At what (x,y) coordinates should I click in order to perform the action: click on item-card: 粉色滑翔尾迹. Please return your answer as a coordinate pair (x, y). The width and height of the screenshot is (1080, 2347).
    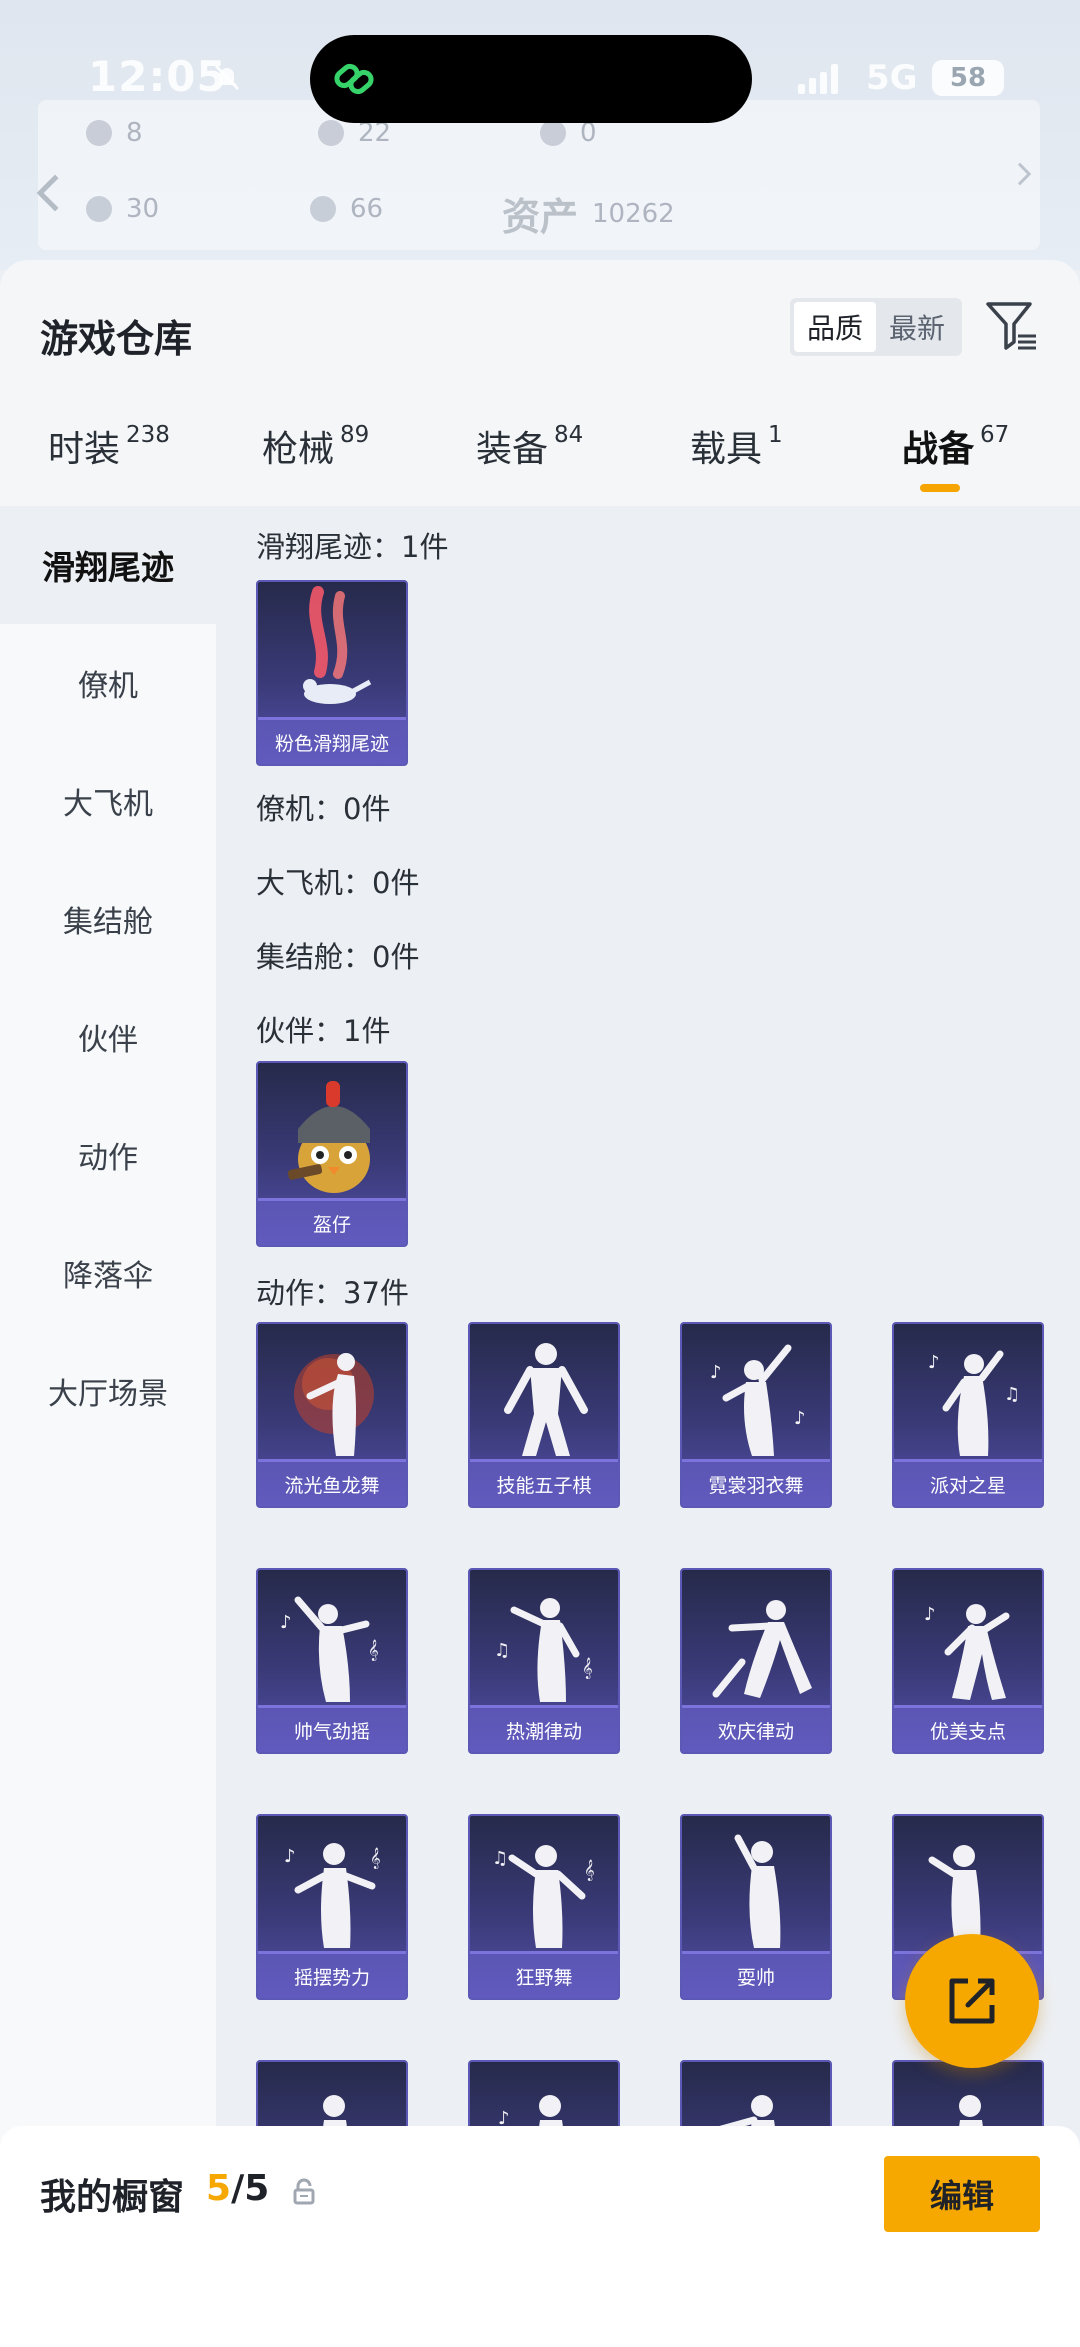
    Looking at the image, I should click on (332, 673).